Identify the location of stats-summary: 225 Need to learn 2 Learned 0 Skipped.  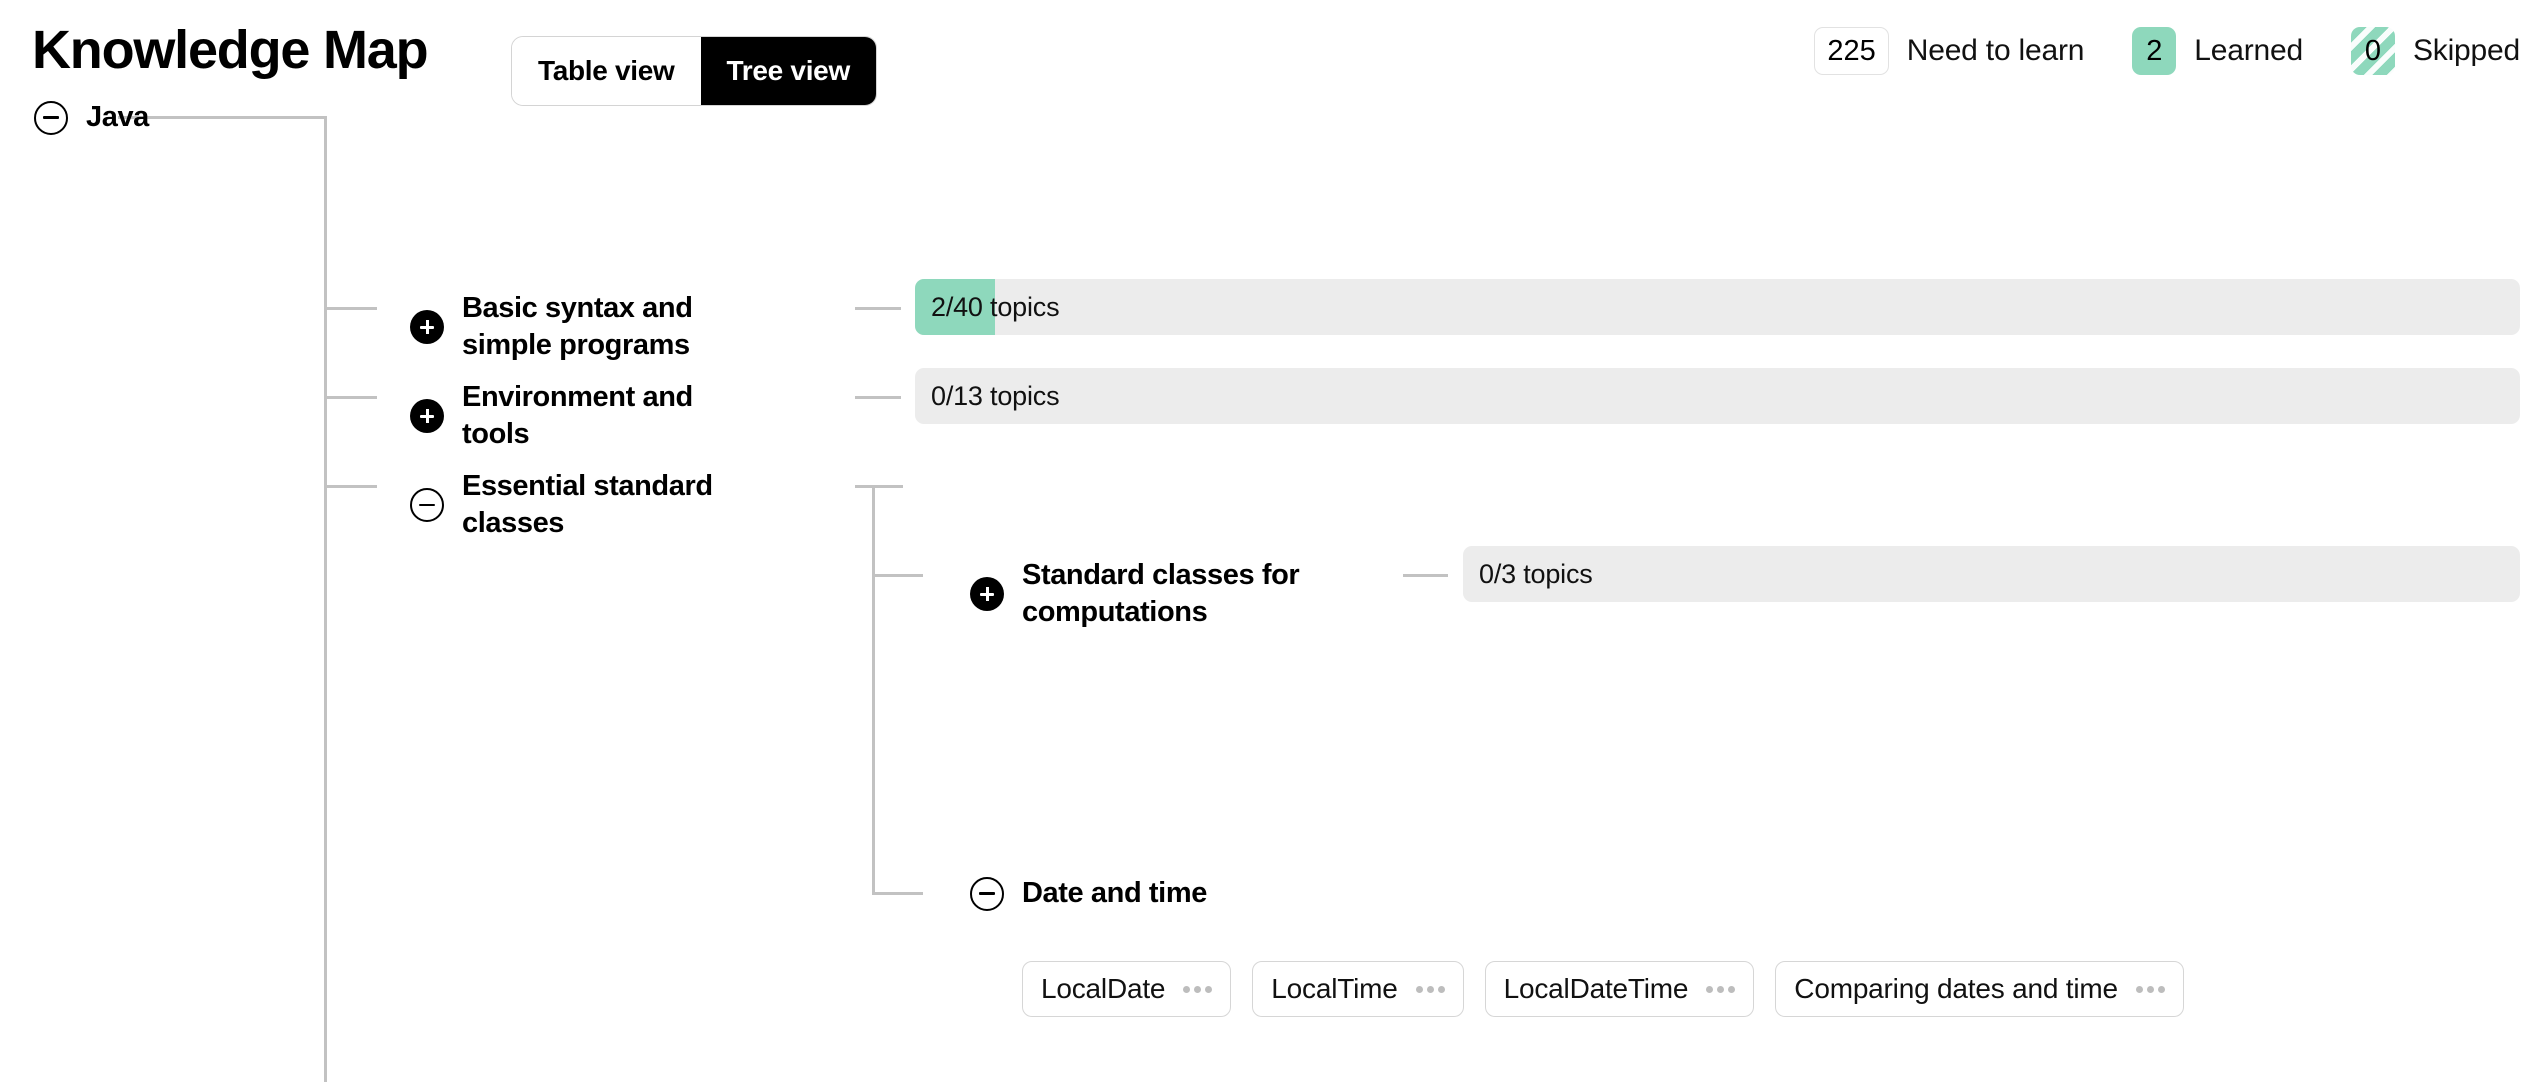
(2167, 51).